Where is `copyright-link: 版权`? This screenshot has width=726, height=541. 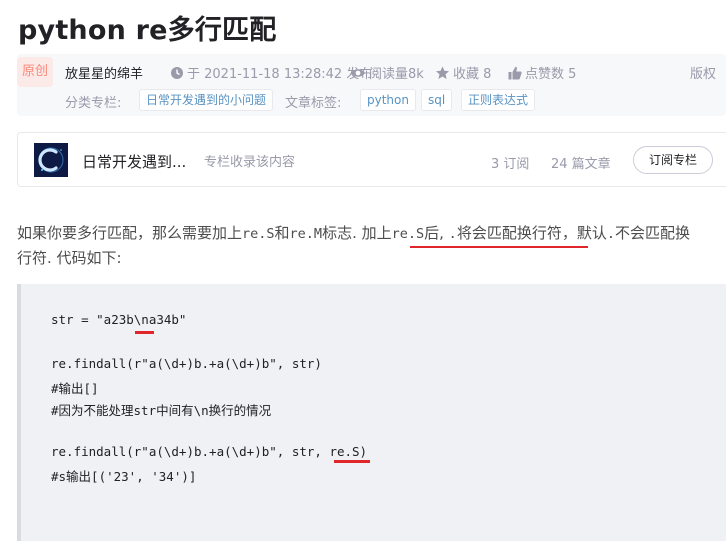 copyright-link: 版权 is located at coordinates (703, 72).